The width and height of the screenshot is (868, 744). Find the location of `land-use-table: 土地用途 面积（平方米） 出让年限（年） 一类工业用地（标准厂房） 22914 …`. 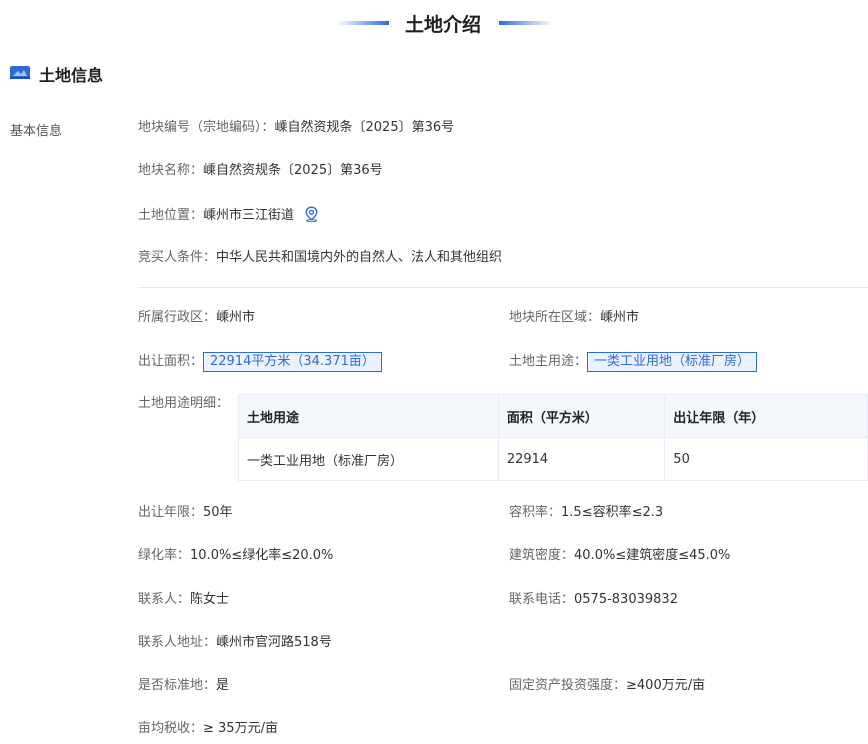

land-use-table: 土地用途 面积（平方米） 出让年限（年） 一类工业用地（标准厂房） 22914 … is located at coordinates (553, 437).